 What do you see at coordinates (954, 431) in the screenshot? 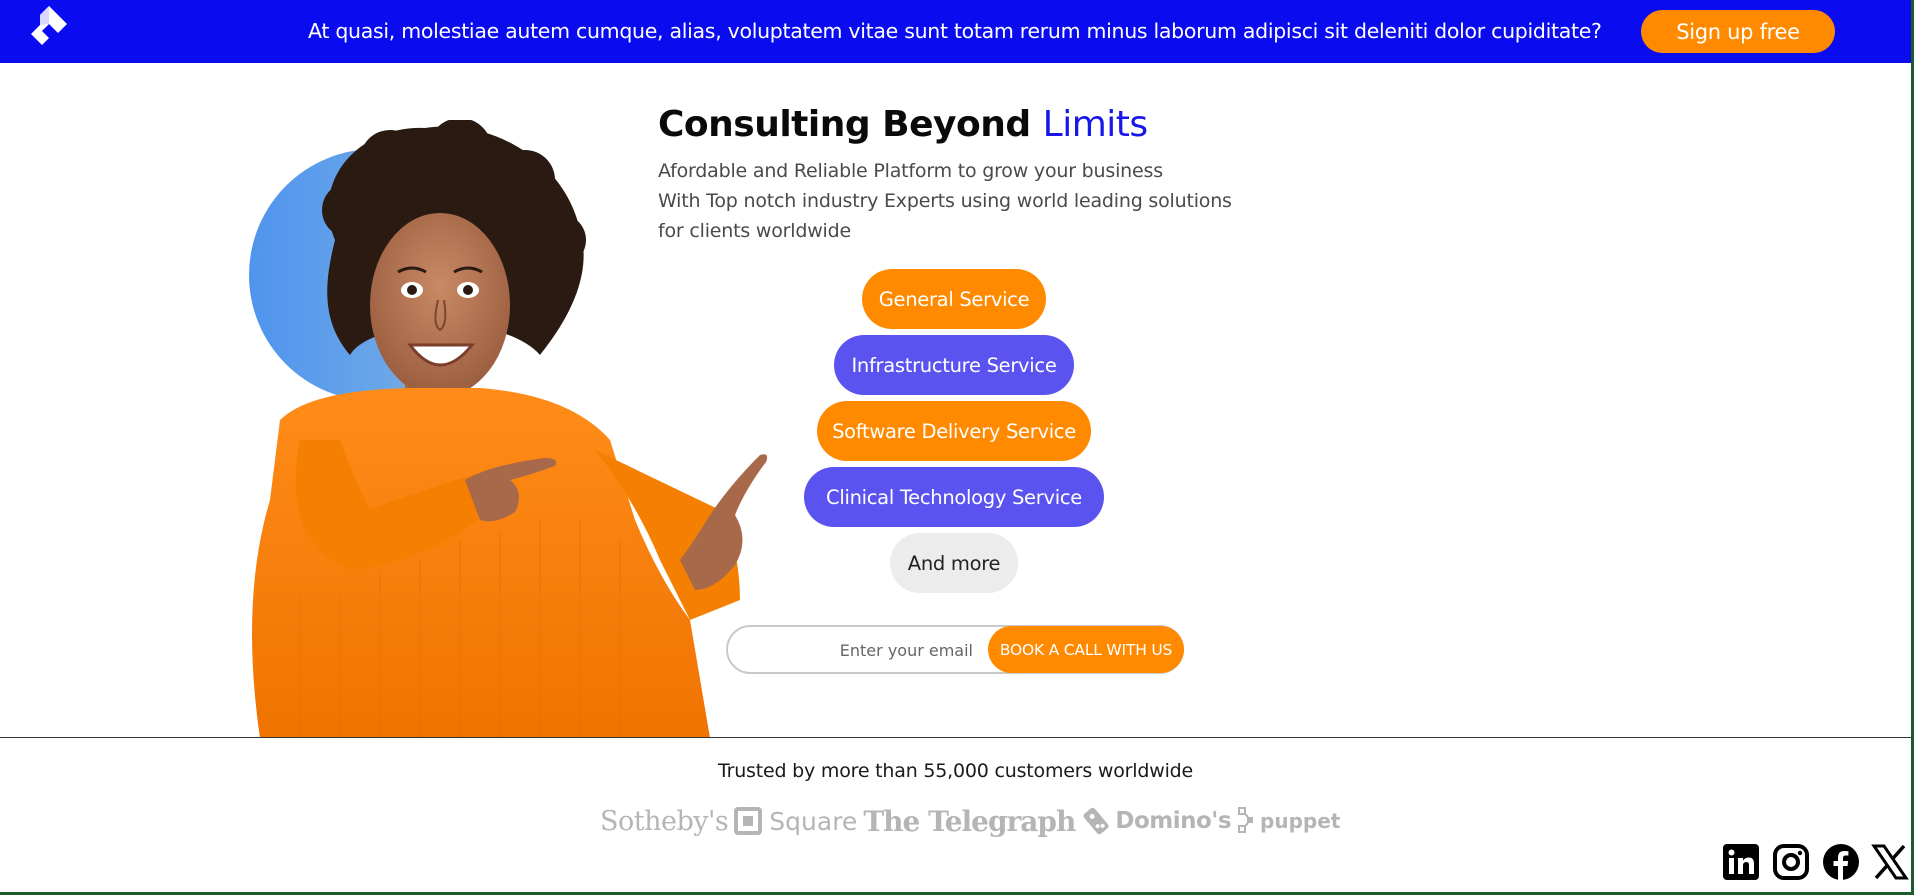
I see `software-delivery-service-button: Software Delivery Service` at bounding box center [954, 431].